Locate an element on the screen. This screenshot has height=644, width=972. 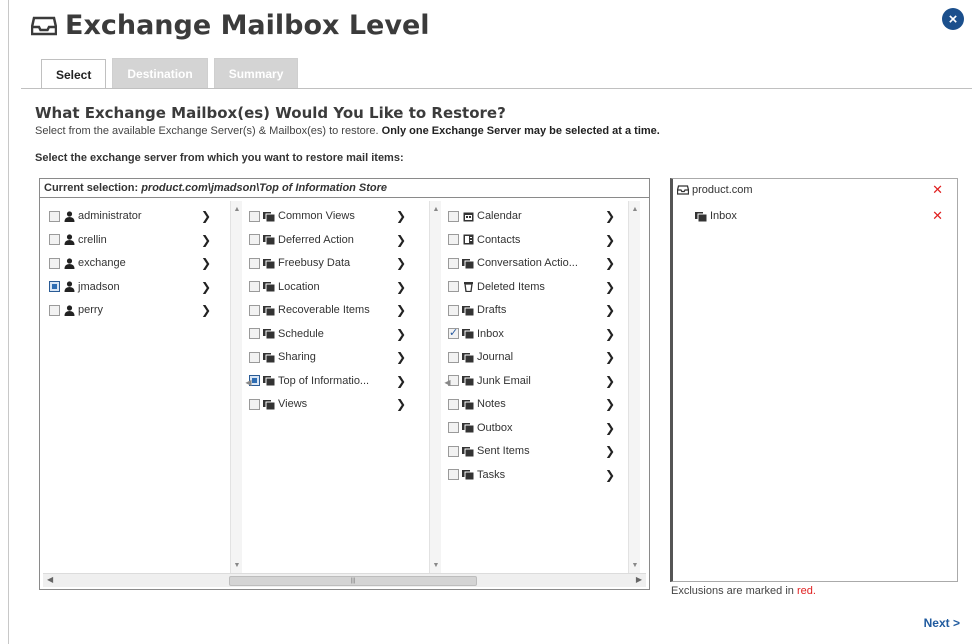
folder-row: Freebusy Data is located at coordinates (299, 263).